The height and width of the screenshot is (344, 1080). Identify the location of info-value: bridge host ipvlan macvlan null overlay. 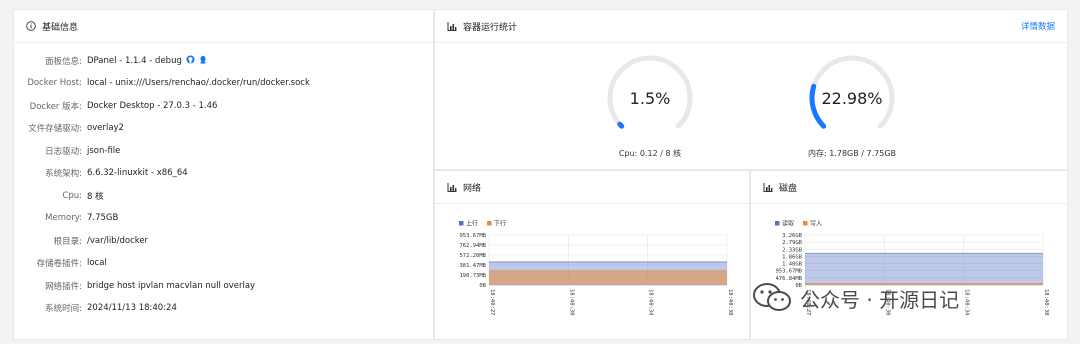
(171, 286).